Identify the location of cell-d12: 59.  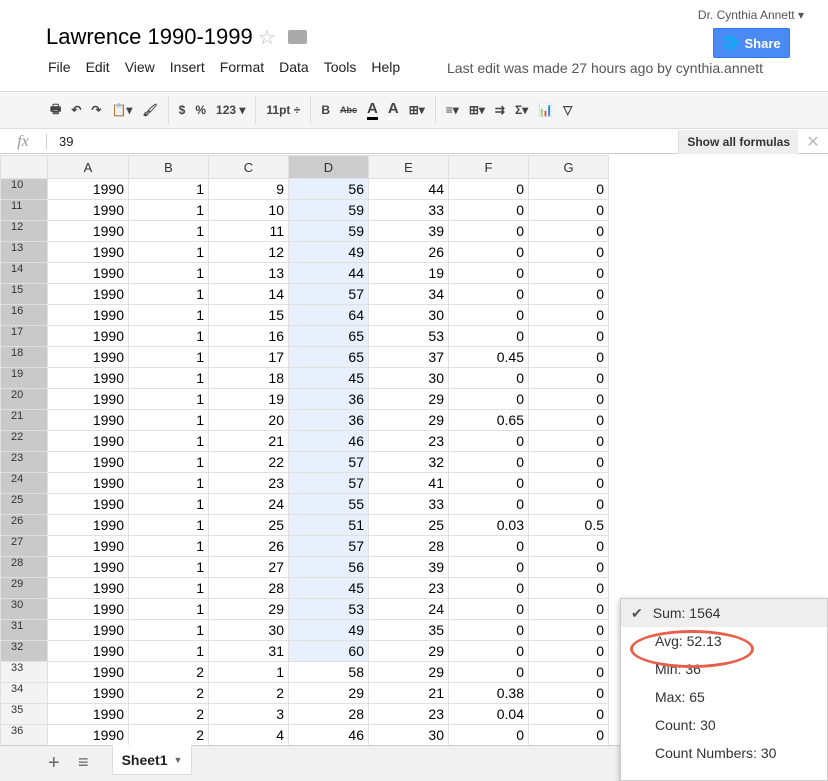
(328, 231).